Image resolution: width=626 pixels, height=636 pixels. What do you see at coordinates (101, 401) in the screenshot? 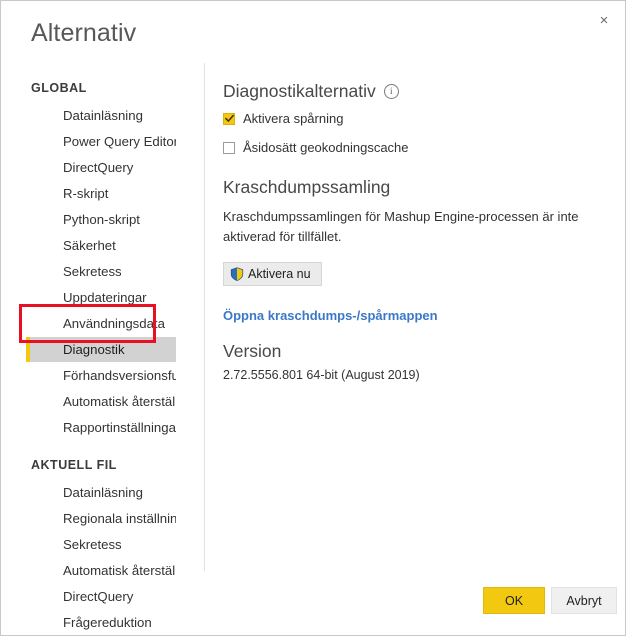
I see `sidebar-item-automatisk-aterstallning-global: Automatisk återställning` at bounding box center [101, 401].